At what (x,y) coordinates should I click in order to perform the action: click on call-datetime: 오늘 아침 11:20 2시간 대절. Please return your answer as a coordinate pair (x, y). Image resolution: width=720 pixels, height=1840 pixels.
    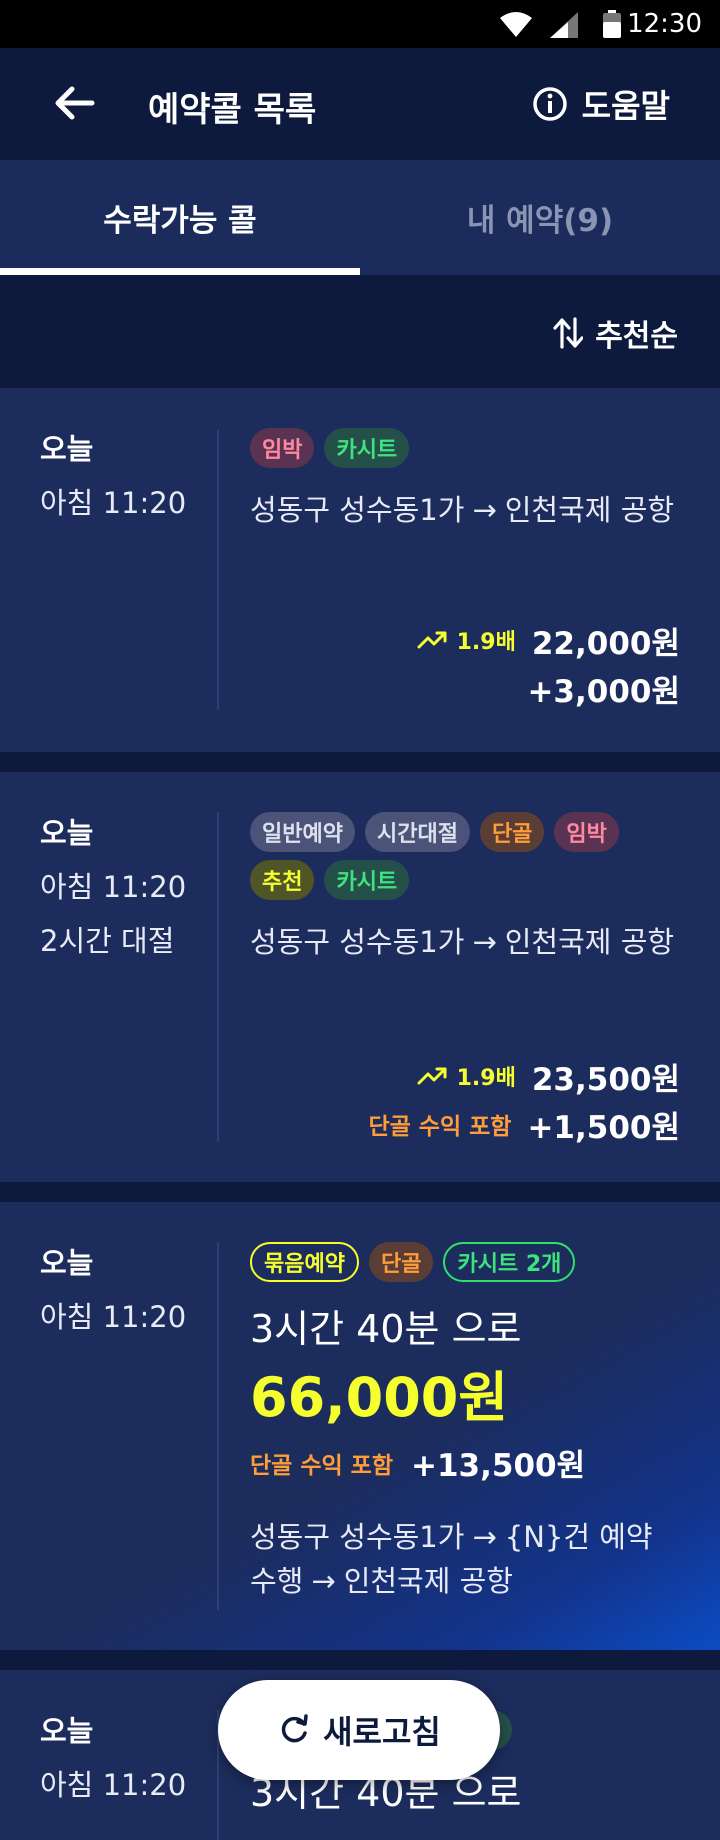
    Looking at the image, I should click on (125, 887).